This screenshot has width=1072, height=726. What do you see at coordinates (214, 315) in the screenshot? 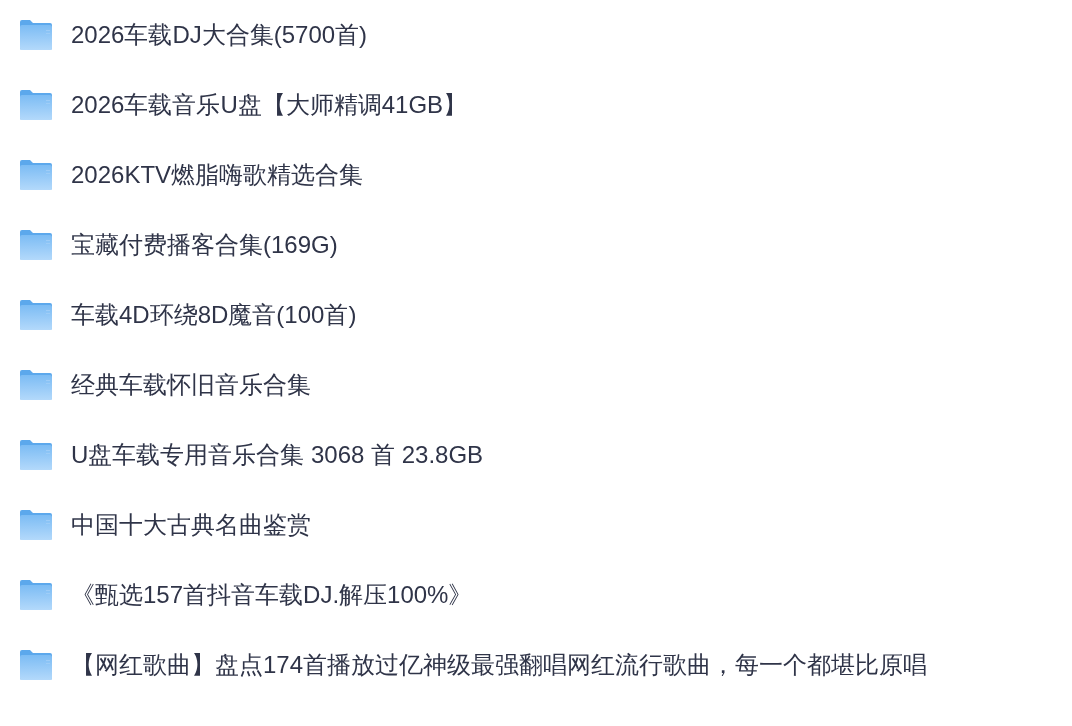
I see `folder-name: 车载4D环绕8D魔音(100首)` at bounding box center [214, 315].